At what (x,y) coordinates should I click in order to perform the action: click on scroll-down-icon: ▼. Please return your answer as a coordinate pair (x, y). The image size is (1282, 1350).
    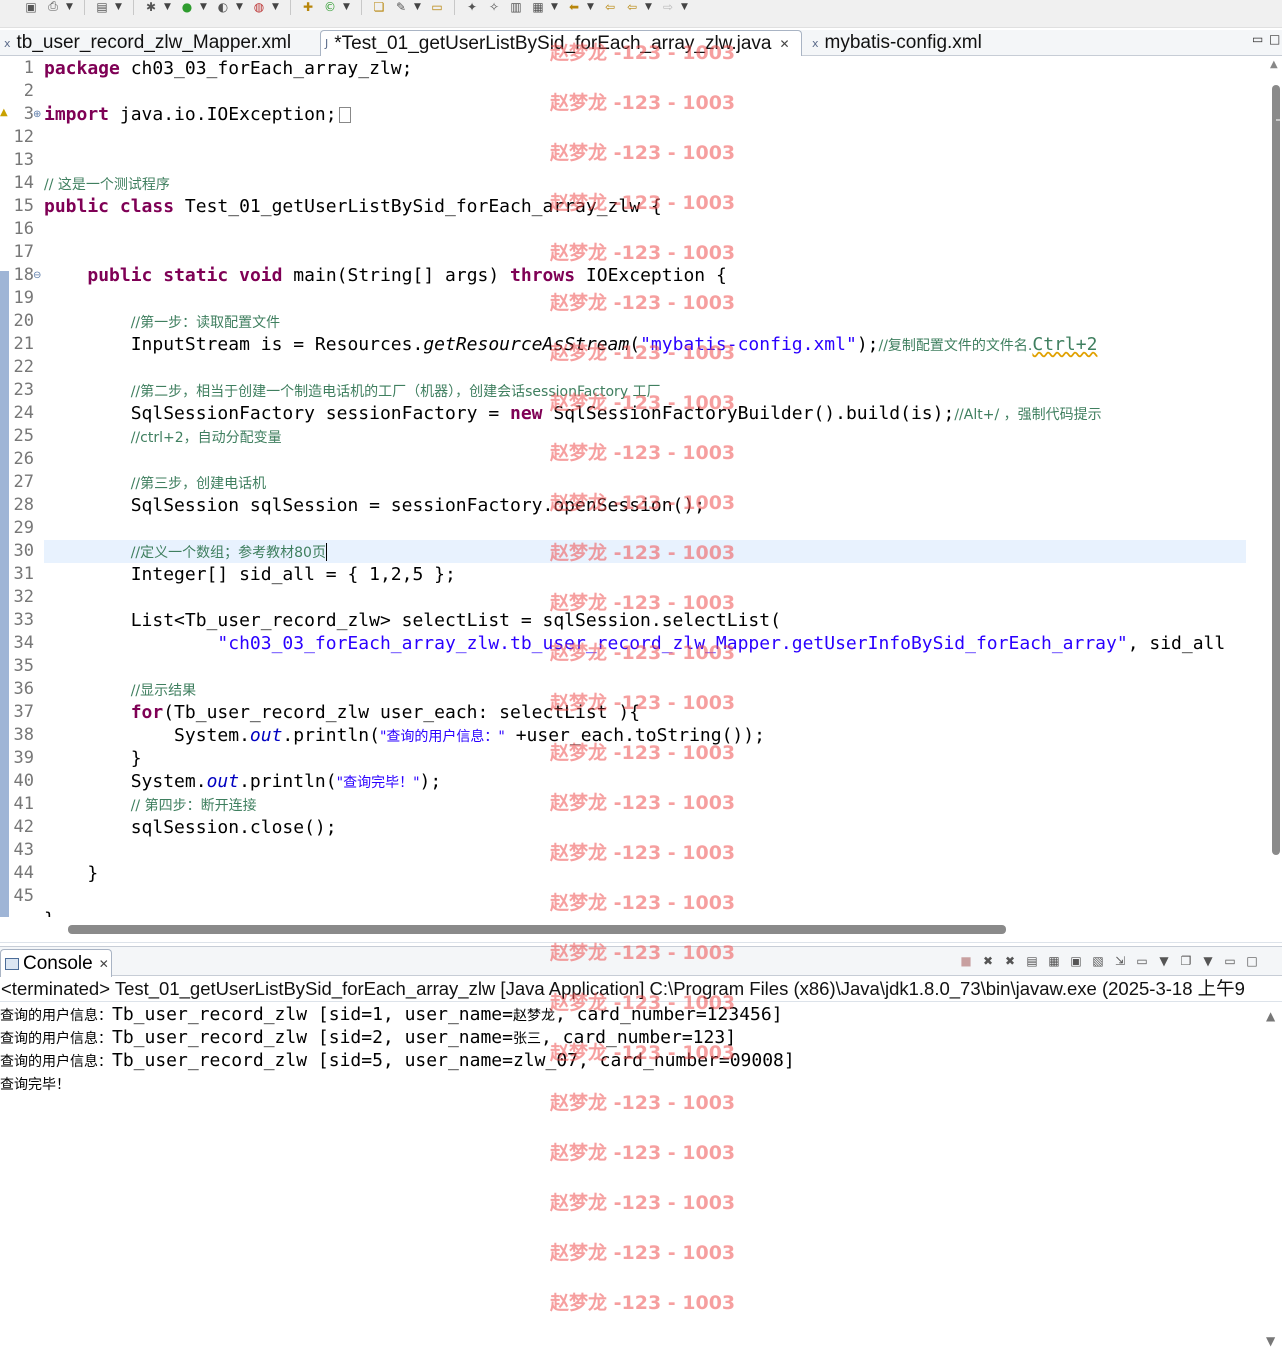
    Looking at the image, I should click on (1270, 1341).